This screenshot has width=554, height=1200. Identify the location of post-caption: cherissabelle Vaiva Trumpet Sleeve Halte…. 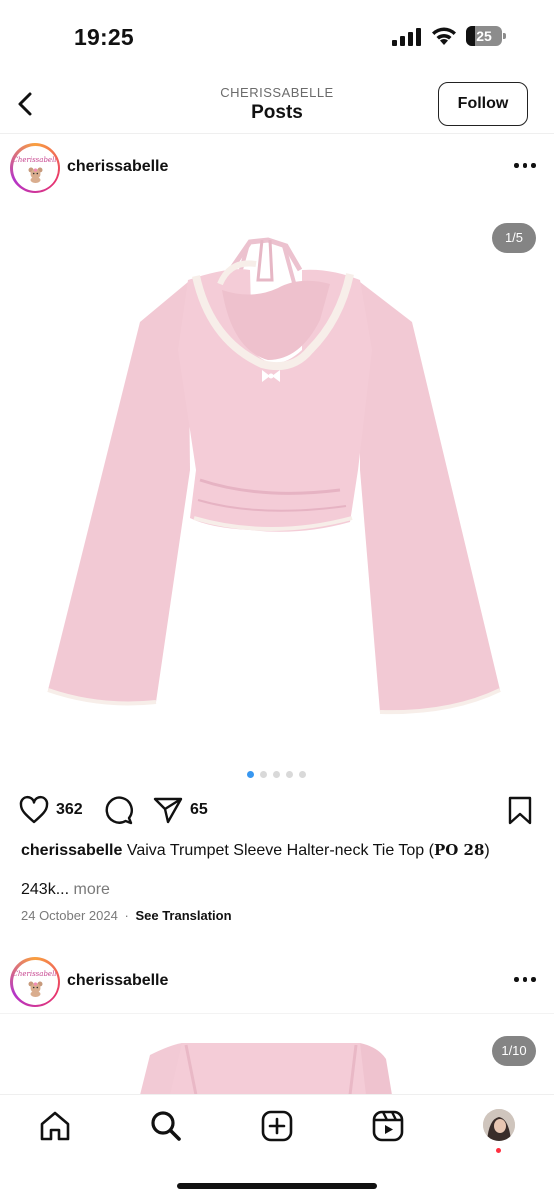
(281, 850).